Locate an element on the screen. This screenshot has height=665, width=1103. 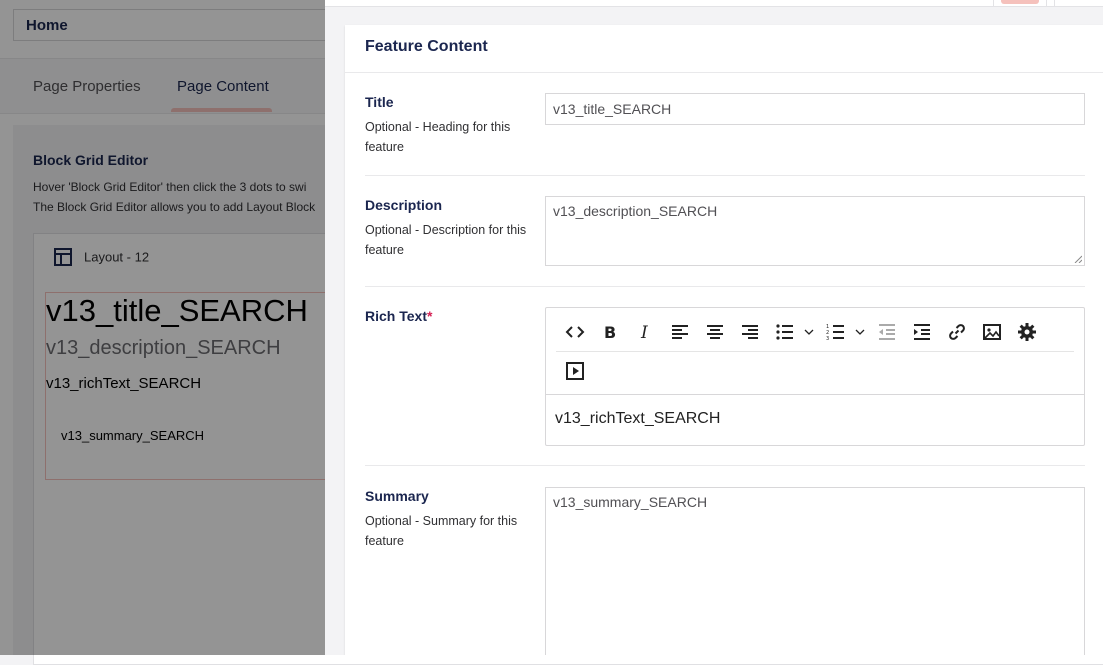
outdent-icon is located at coordinates (887, 332).